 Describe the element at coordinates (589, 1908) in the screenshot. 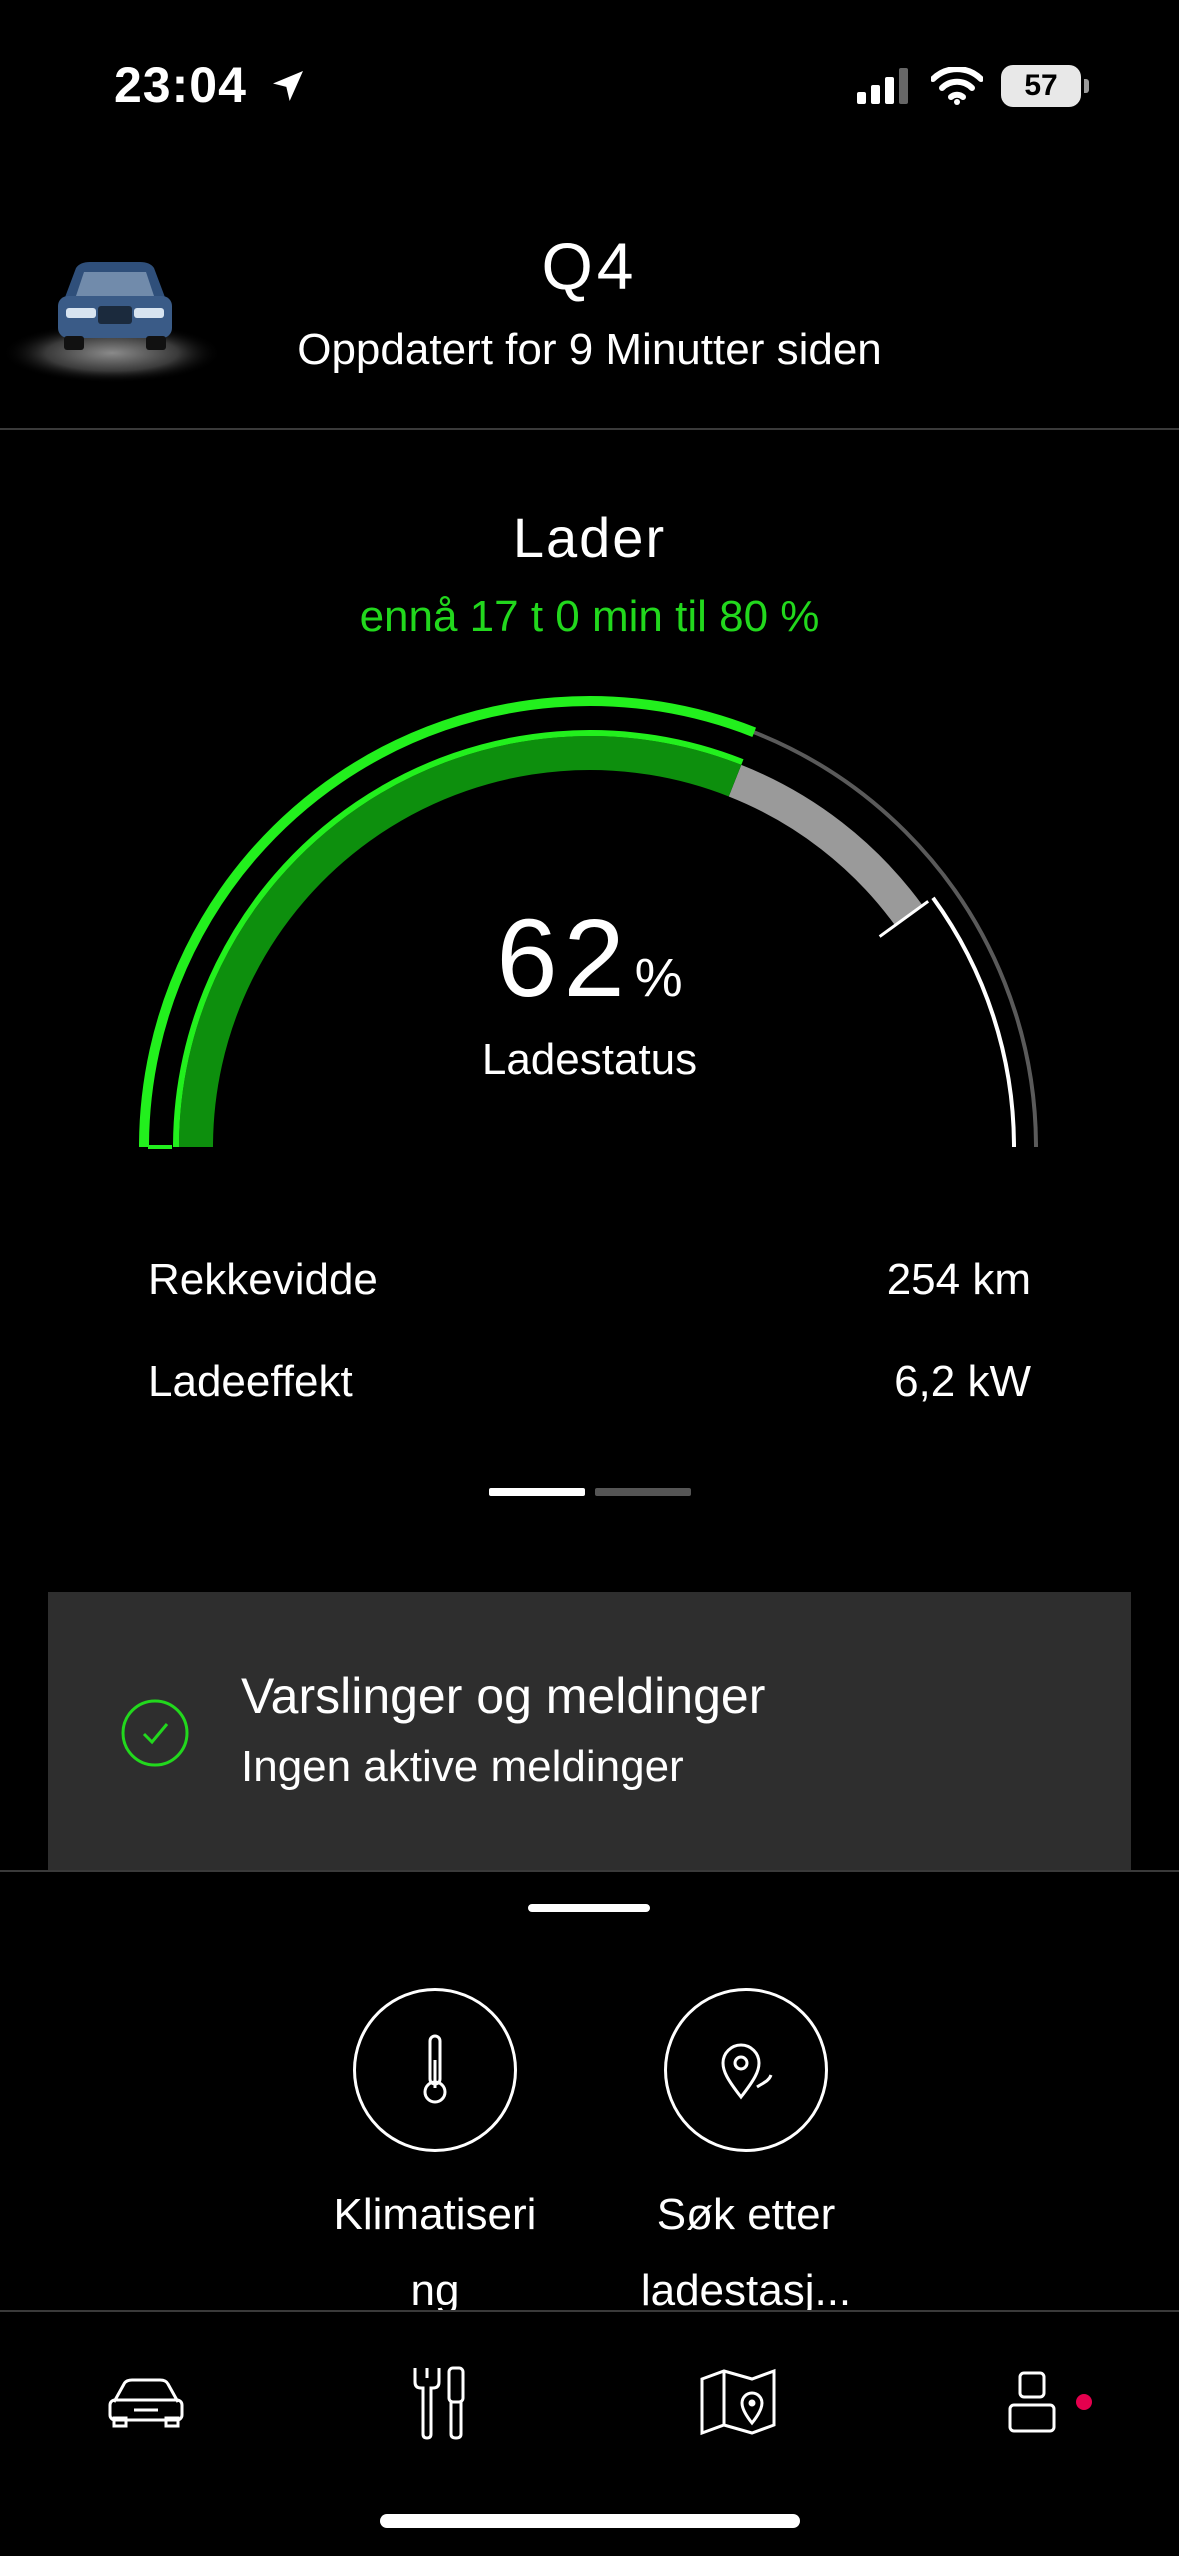

I see `sheet-drag-handle` at that location.